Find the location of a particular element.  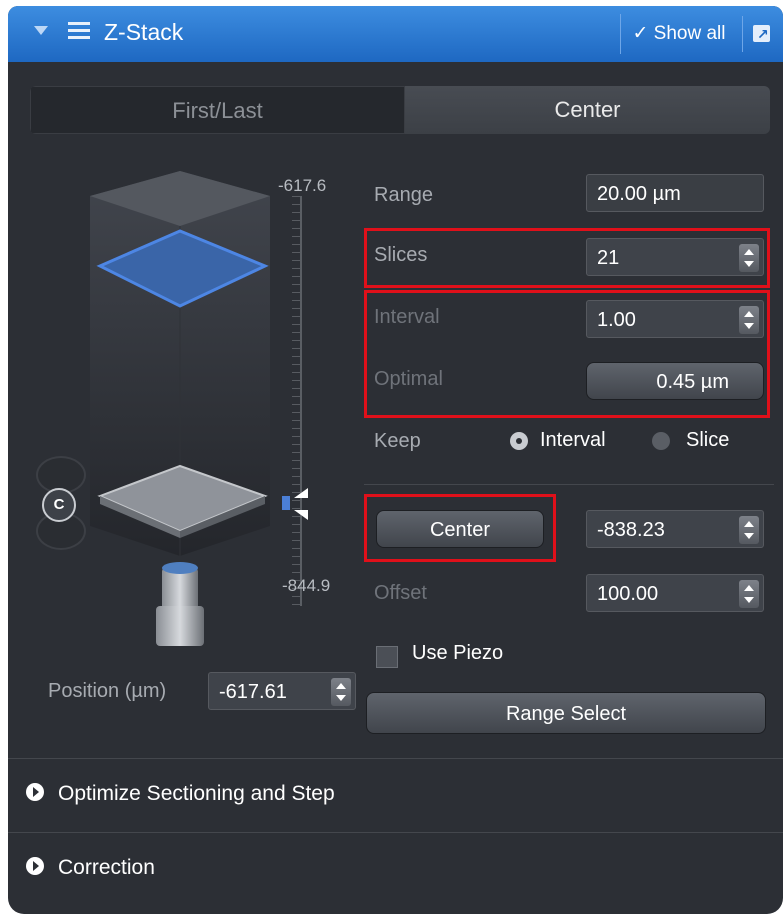

mode-tabs: First/Last Center is located at coordinates (400, 110).